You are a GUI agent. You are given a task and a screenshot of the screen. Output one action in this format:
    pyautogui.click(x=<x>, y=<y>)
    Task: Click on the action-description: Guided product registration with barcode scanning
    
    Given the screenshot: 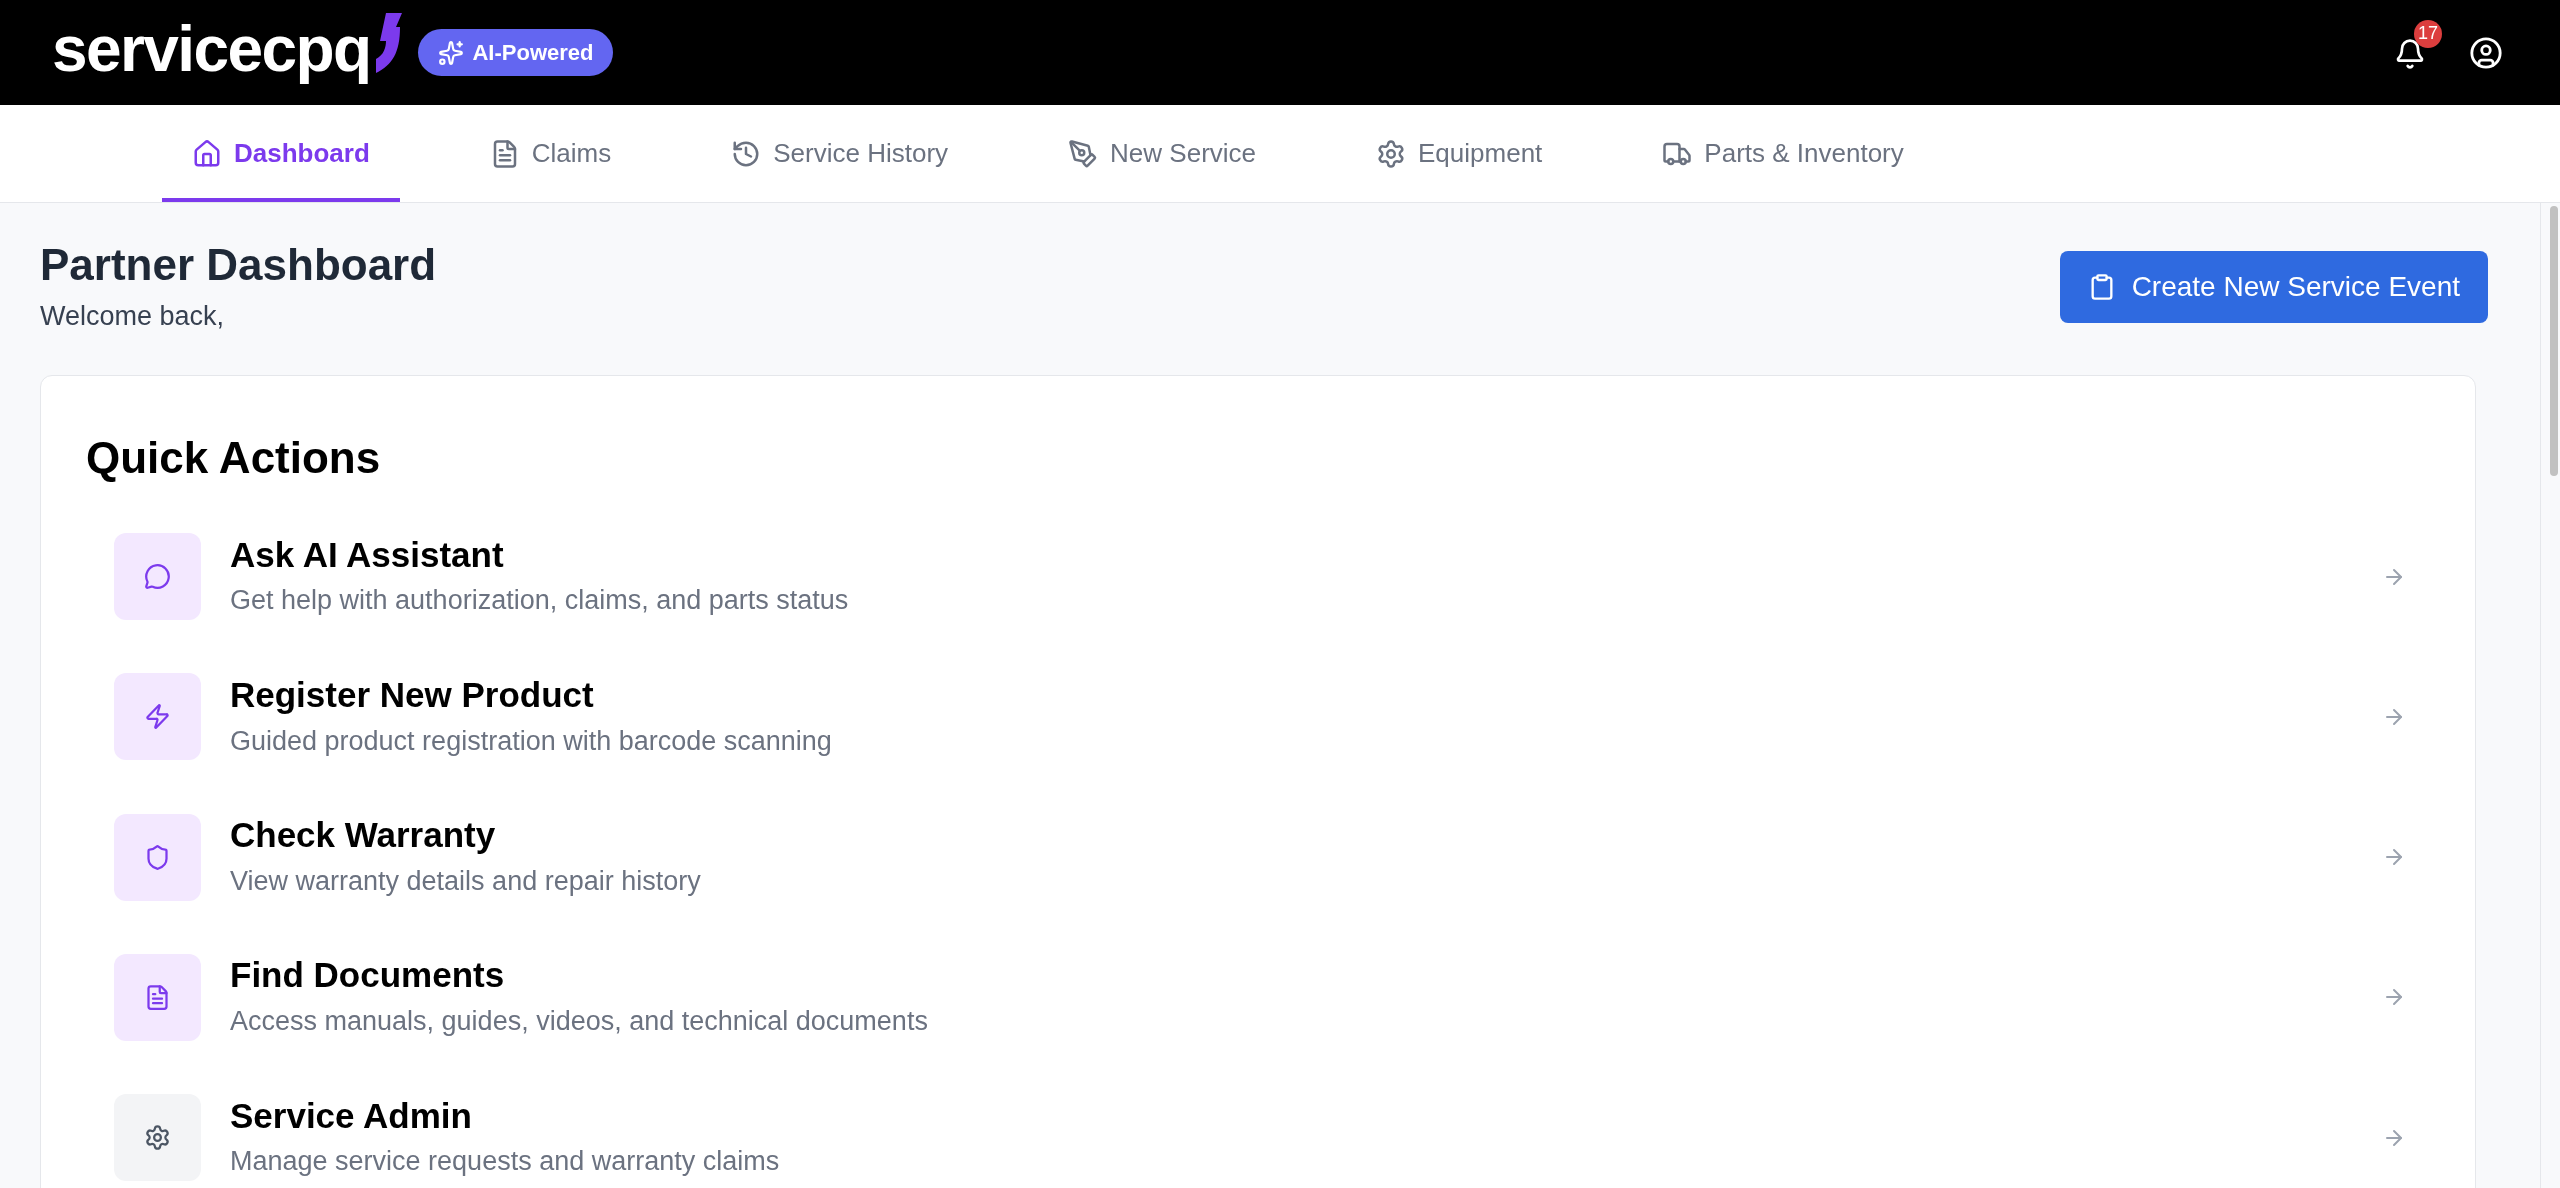 What is the action you would take?
    pyautogui.click(x=531, y=741)
    